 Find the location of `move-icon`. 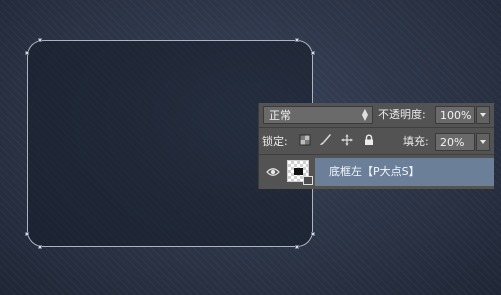

move-icon is located at coordinates (347, 140).